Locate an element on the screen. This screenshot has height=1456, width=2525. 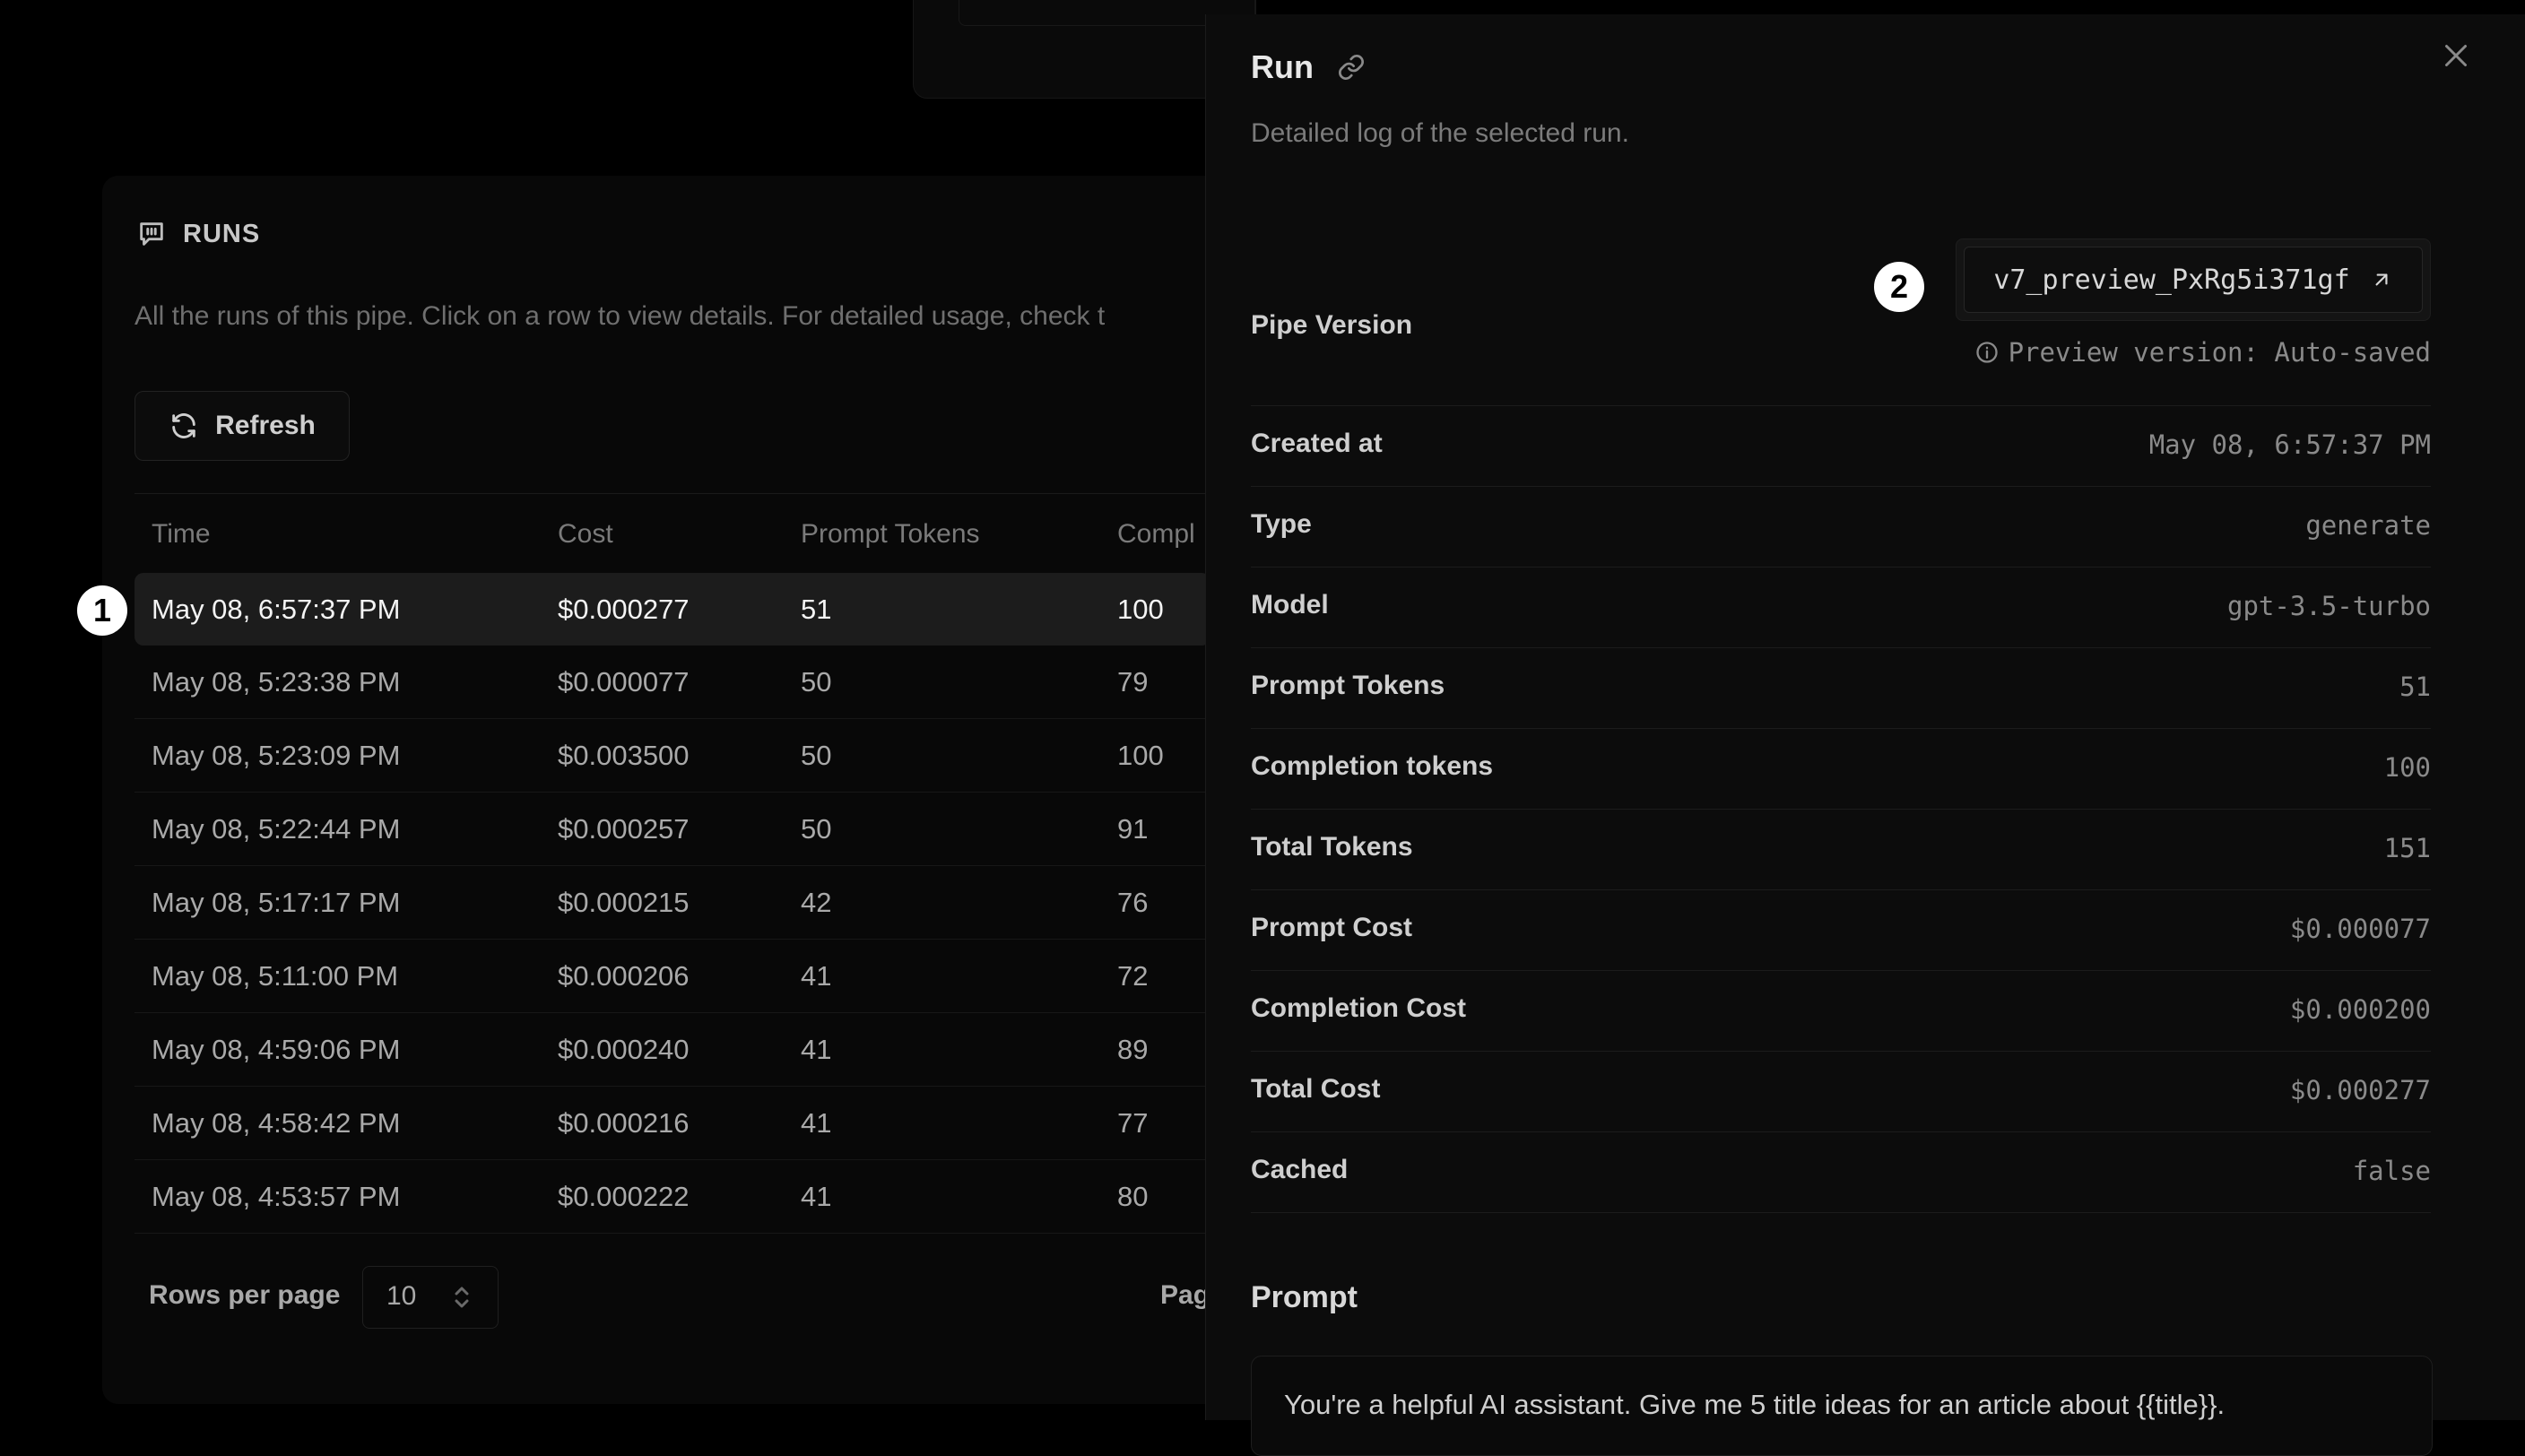
field-row-created-at: Created at May 08, 6:57:37 PM is located at coordinates (1841, 446).